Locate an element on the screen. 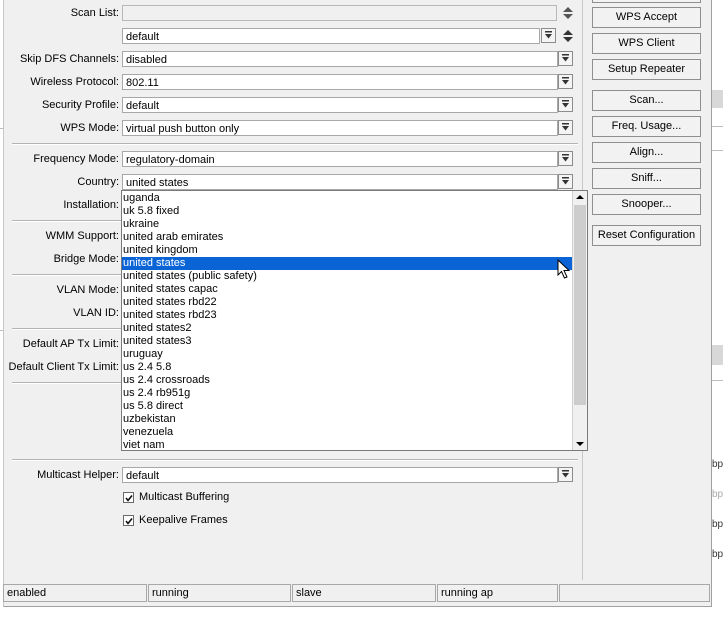  country-option: venezuela is located at coordinates (347, 432).